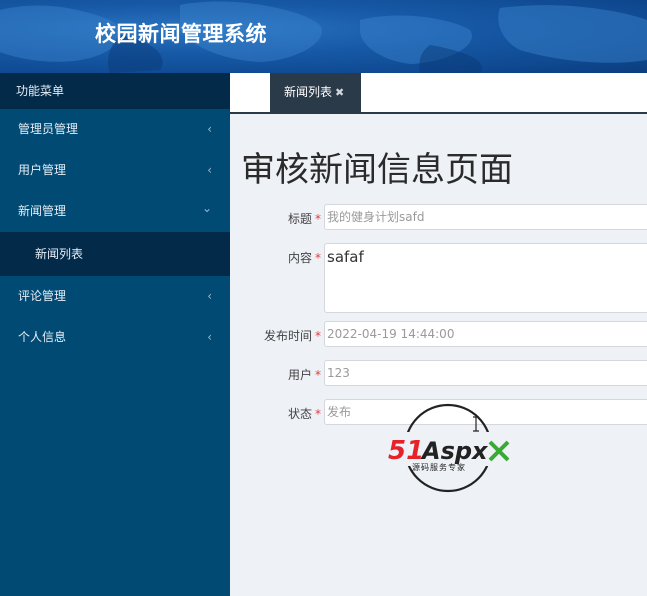  Describe the element at coordinates (485, 278) in the screenshot. I see `content-textarea: safaf` at that location.